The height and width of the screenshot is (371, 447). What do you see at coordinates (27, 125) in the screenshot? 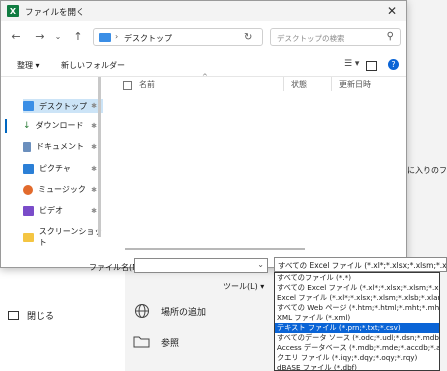
I see `download-icon: ↓` at bounding box center [27, 125].